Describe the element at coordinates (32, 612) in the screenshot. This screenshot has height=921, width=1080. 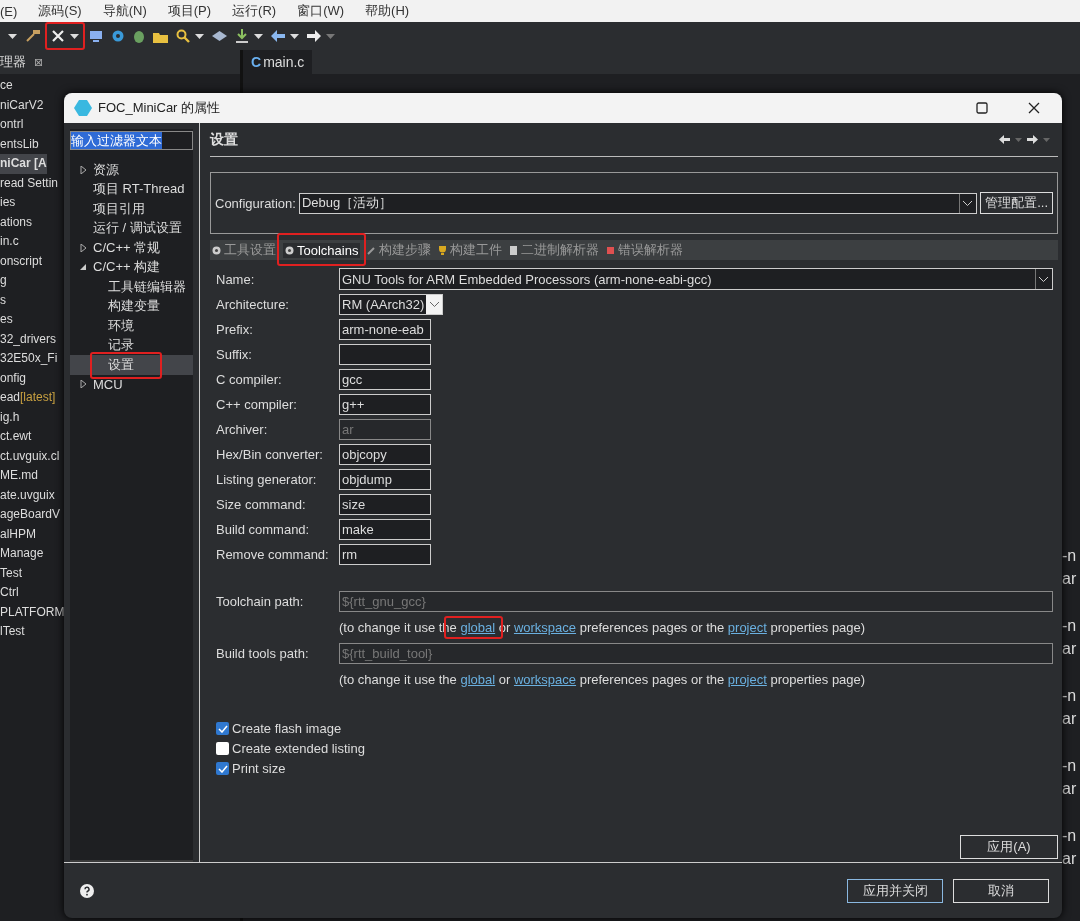
I see `tree-item: PLATFORM` at that location.